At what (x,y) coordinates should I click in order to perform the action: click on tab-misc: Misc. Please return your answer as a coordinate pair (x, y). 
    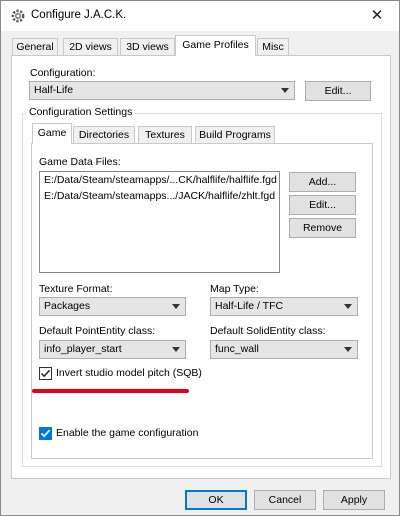
    Looking at the image, I should click on (273, 47).